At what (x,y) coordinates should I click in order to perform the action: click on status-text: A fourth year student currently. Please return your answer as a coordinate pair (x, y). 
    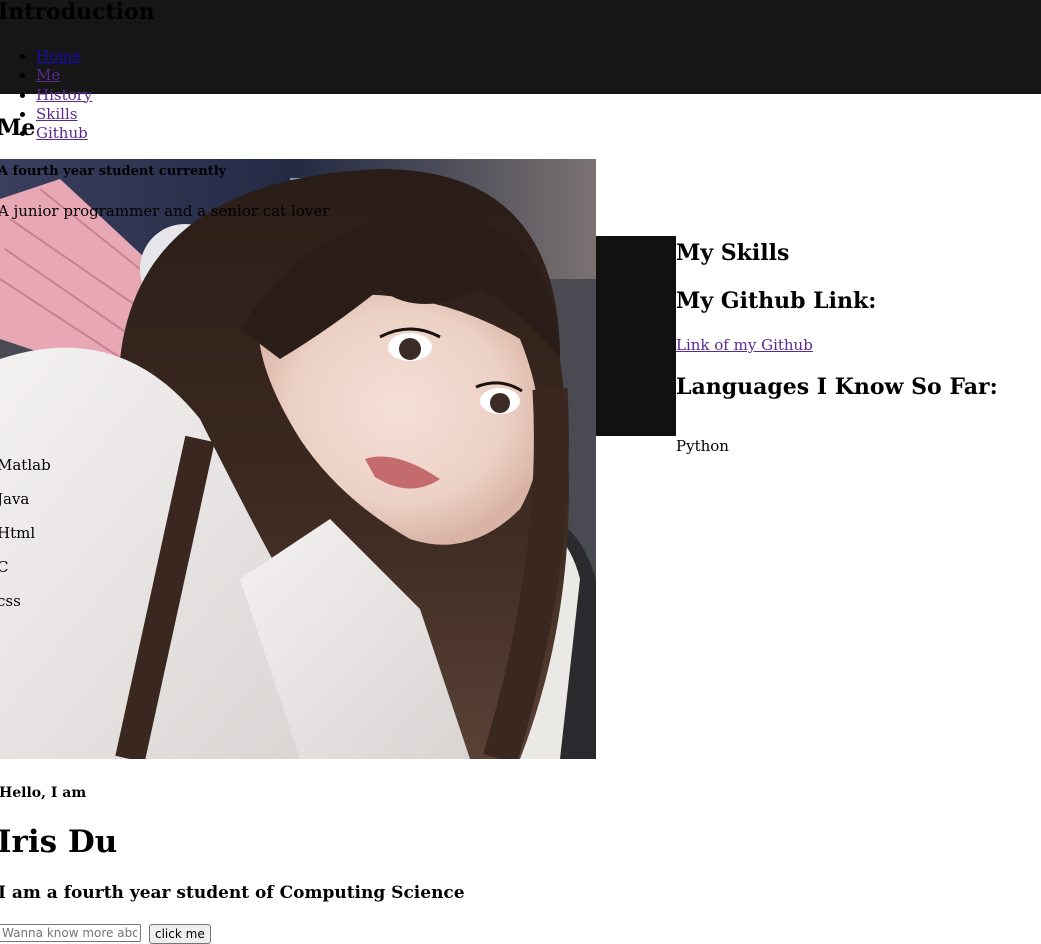
    Looking at the image, I should click on (113, 171).